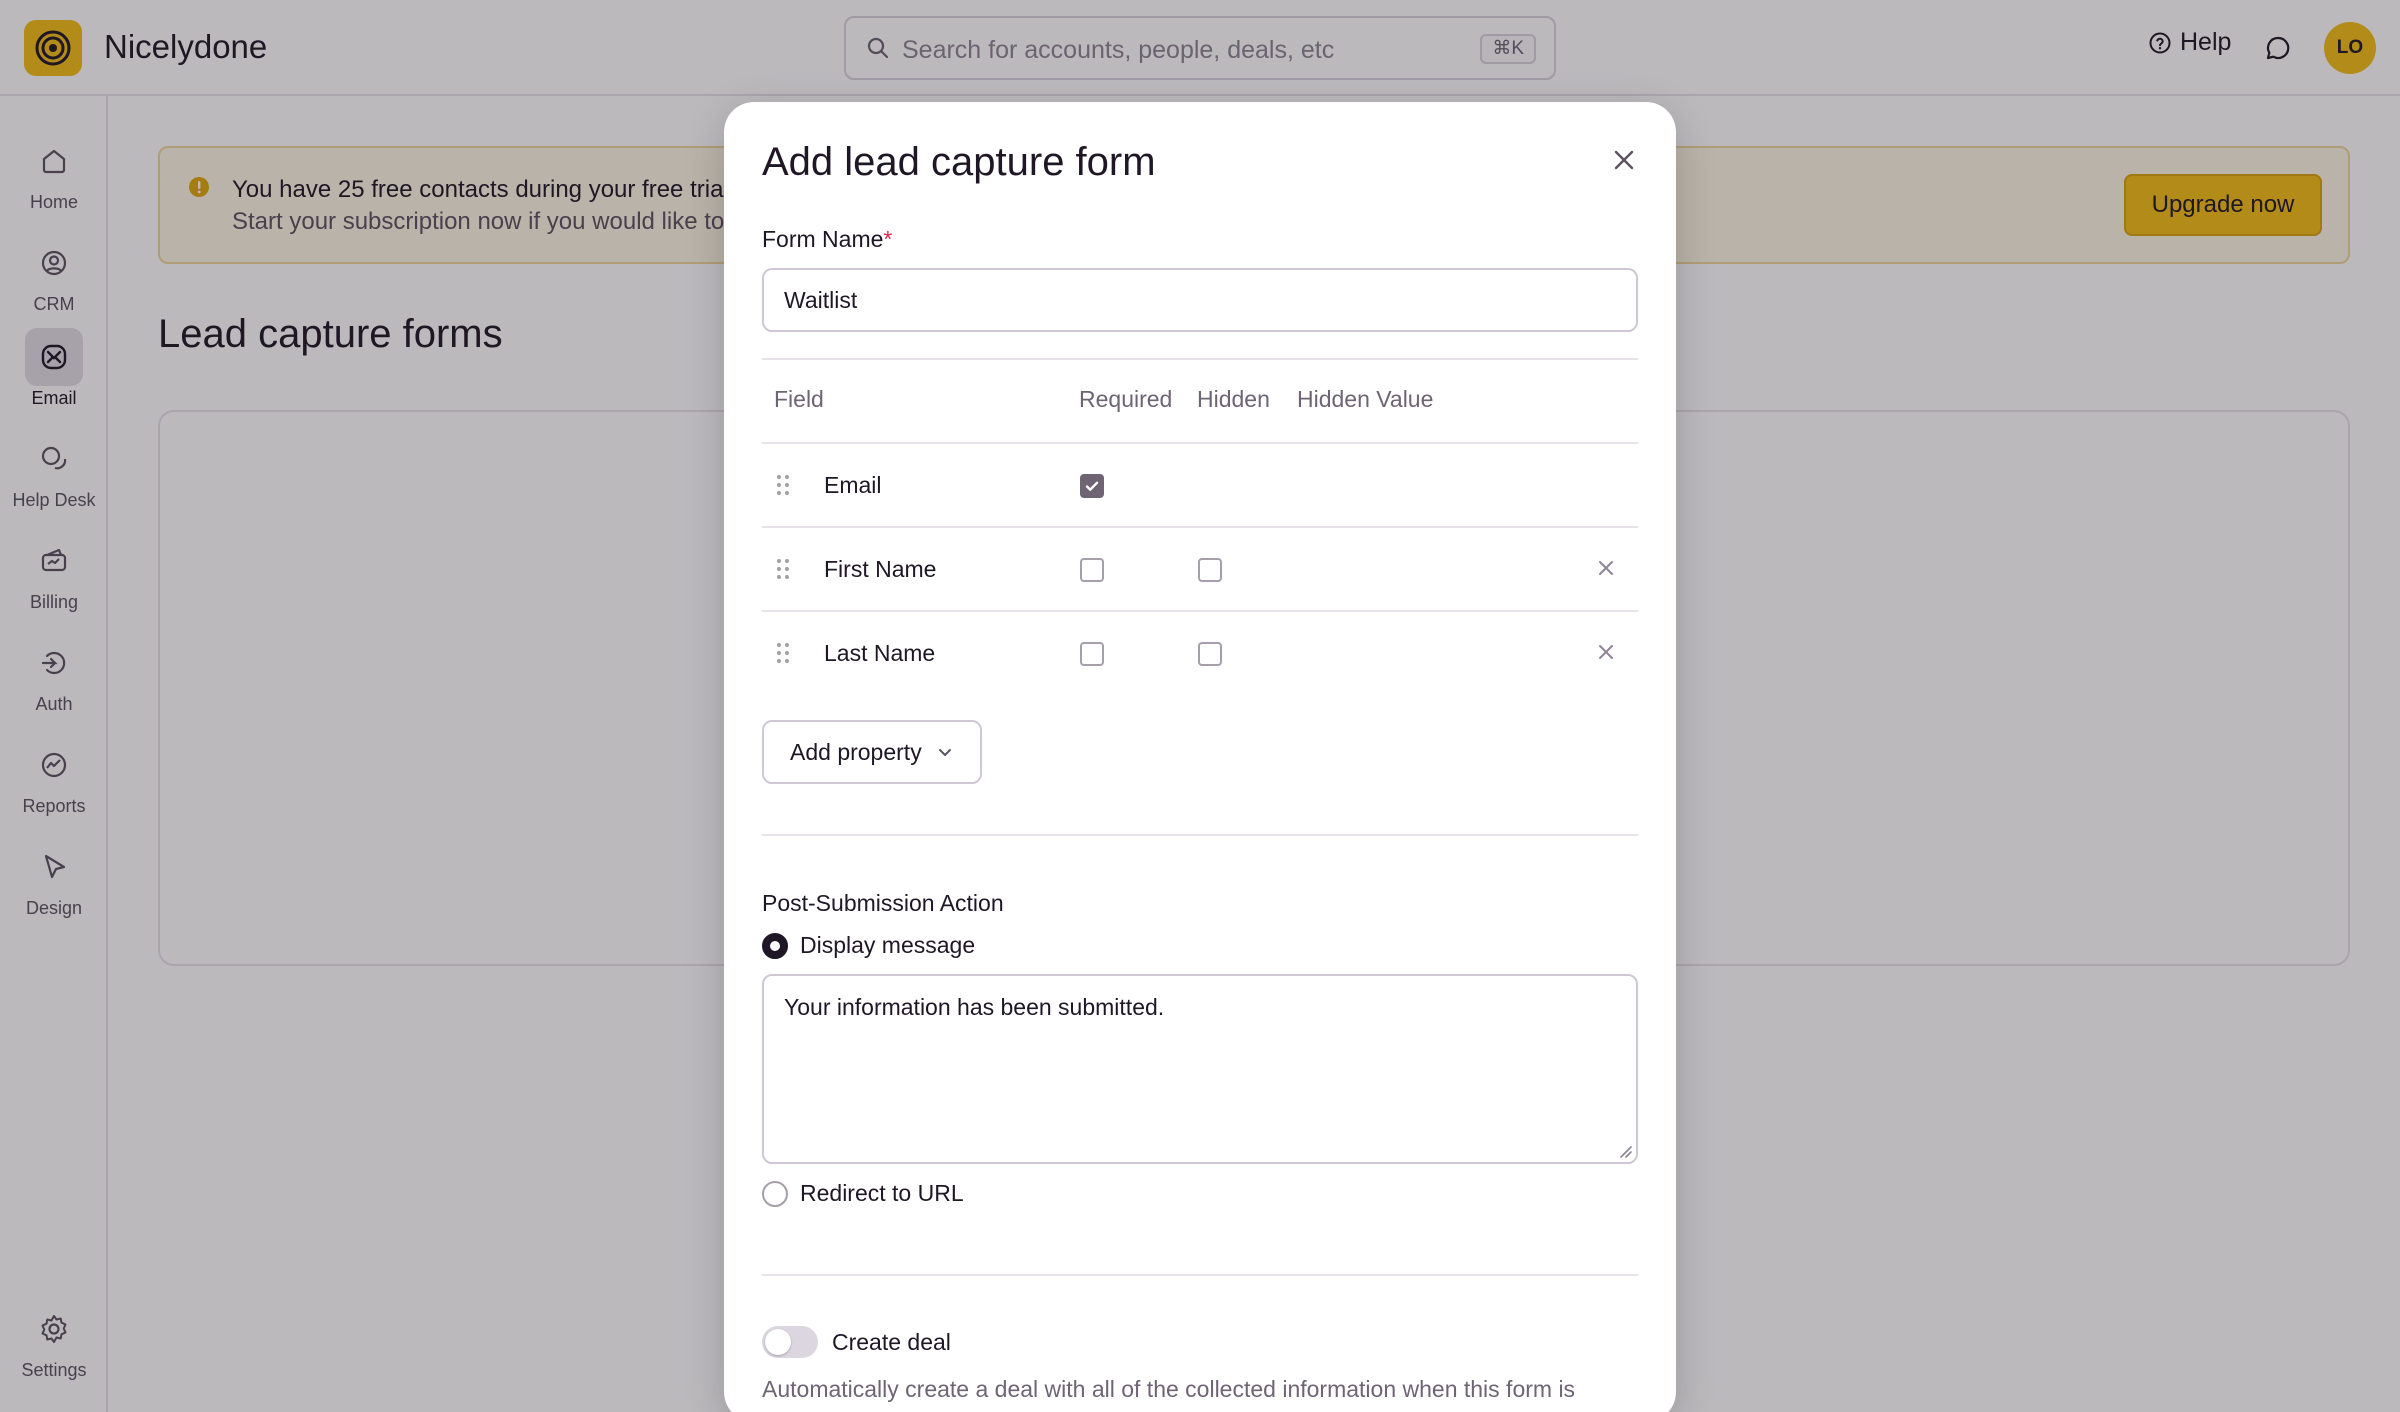 This screenshot has width=2400, height=1412. What do you see at coordinates (853, 485) in the screenshot?
I see `field-name: Email` at bounding box center [853, 485].